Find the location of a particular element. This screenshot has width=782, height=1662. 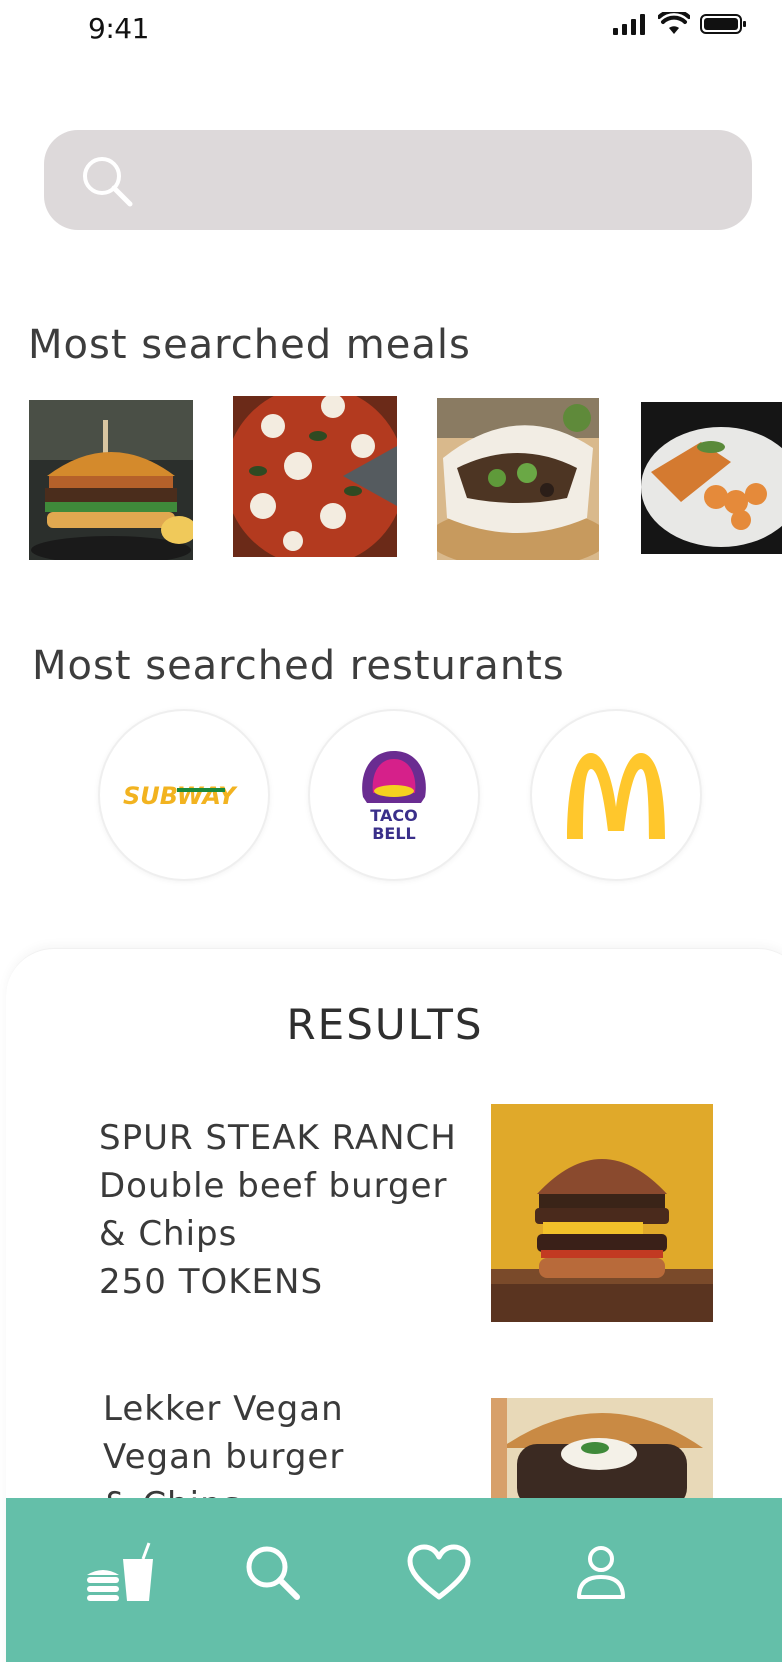

result-item-2-image is located at coordinates (602, 1453).